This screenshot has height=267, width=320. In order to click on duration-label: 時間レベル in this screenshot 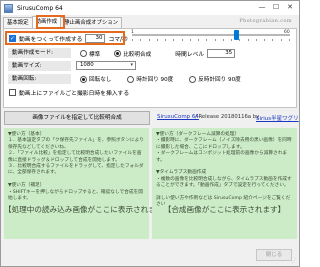, I will do `click(190, 55)`.